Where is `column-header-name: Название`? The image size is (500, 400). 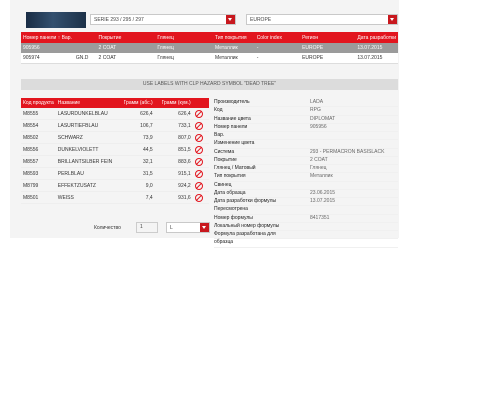
column-header-name: Название is located at coordinates (86, 103).